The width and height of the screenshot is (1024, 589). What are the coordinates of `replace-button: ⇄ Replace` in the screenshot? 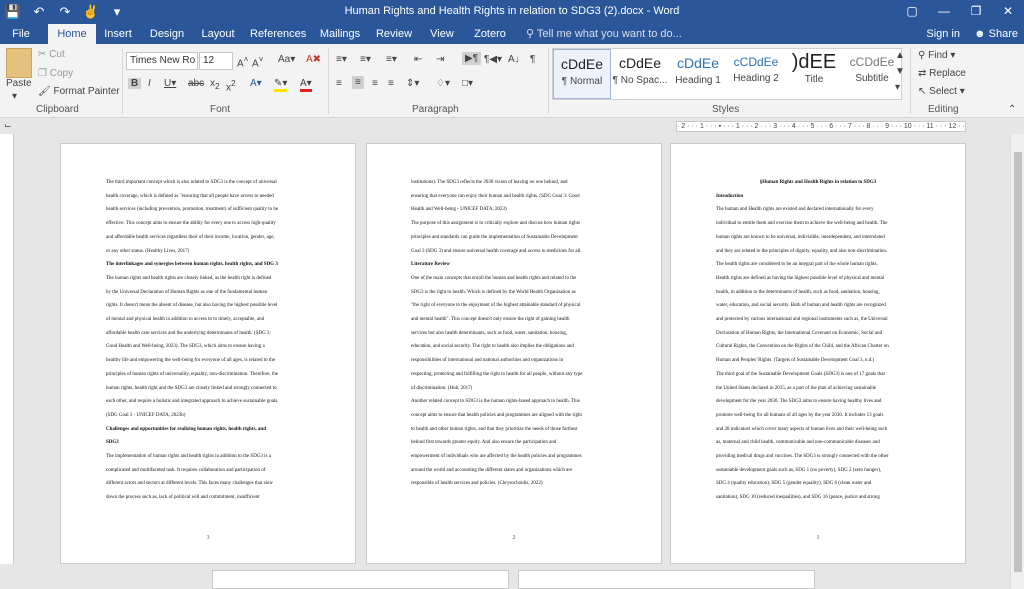 It's located at (942, 73).